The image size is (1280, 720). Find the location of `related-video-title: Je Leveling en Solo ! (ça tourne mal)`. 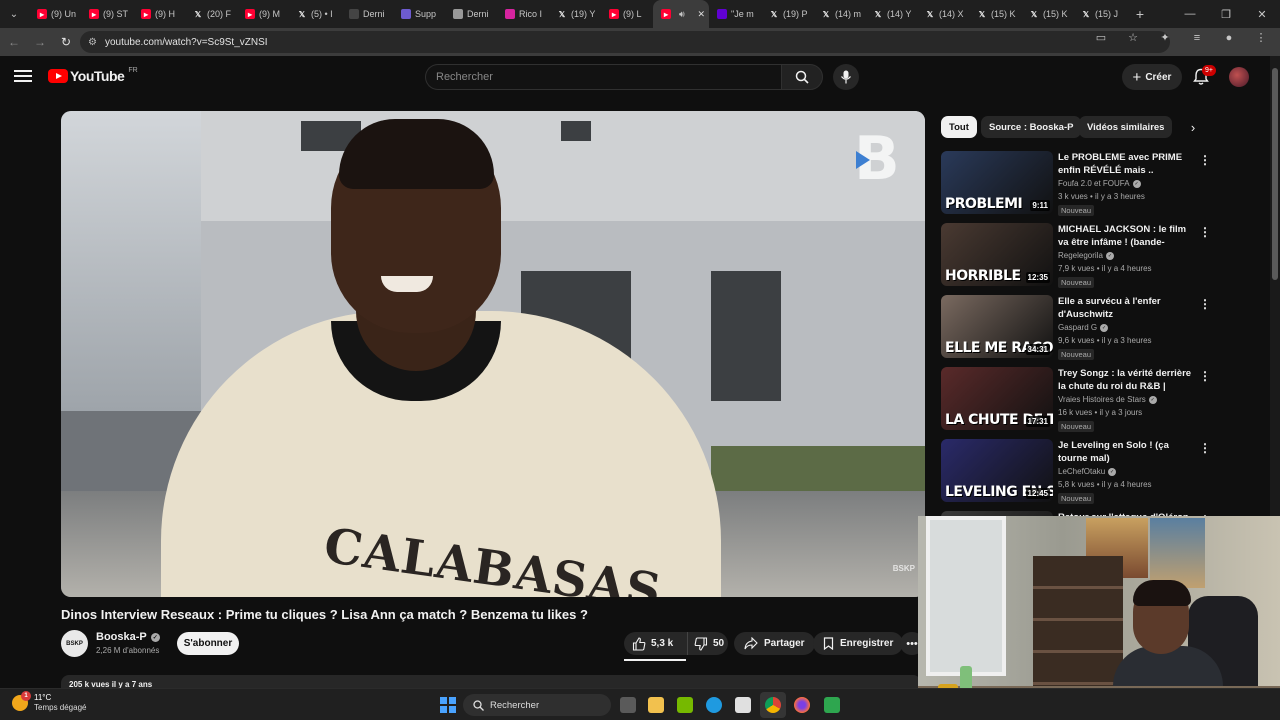

related-video-title: Je Leveling en Solo ! (ça tourne mal) is located at coordinates (1126, 452).